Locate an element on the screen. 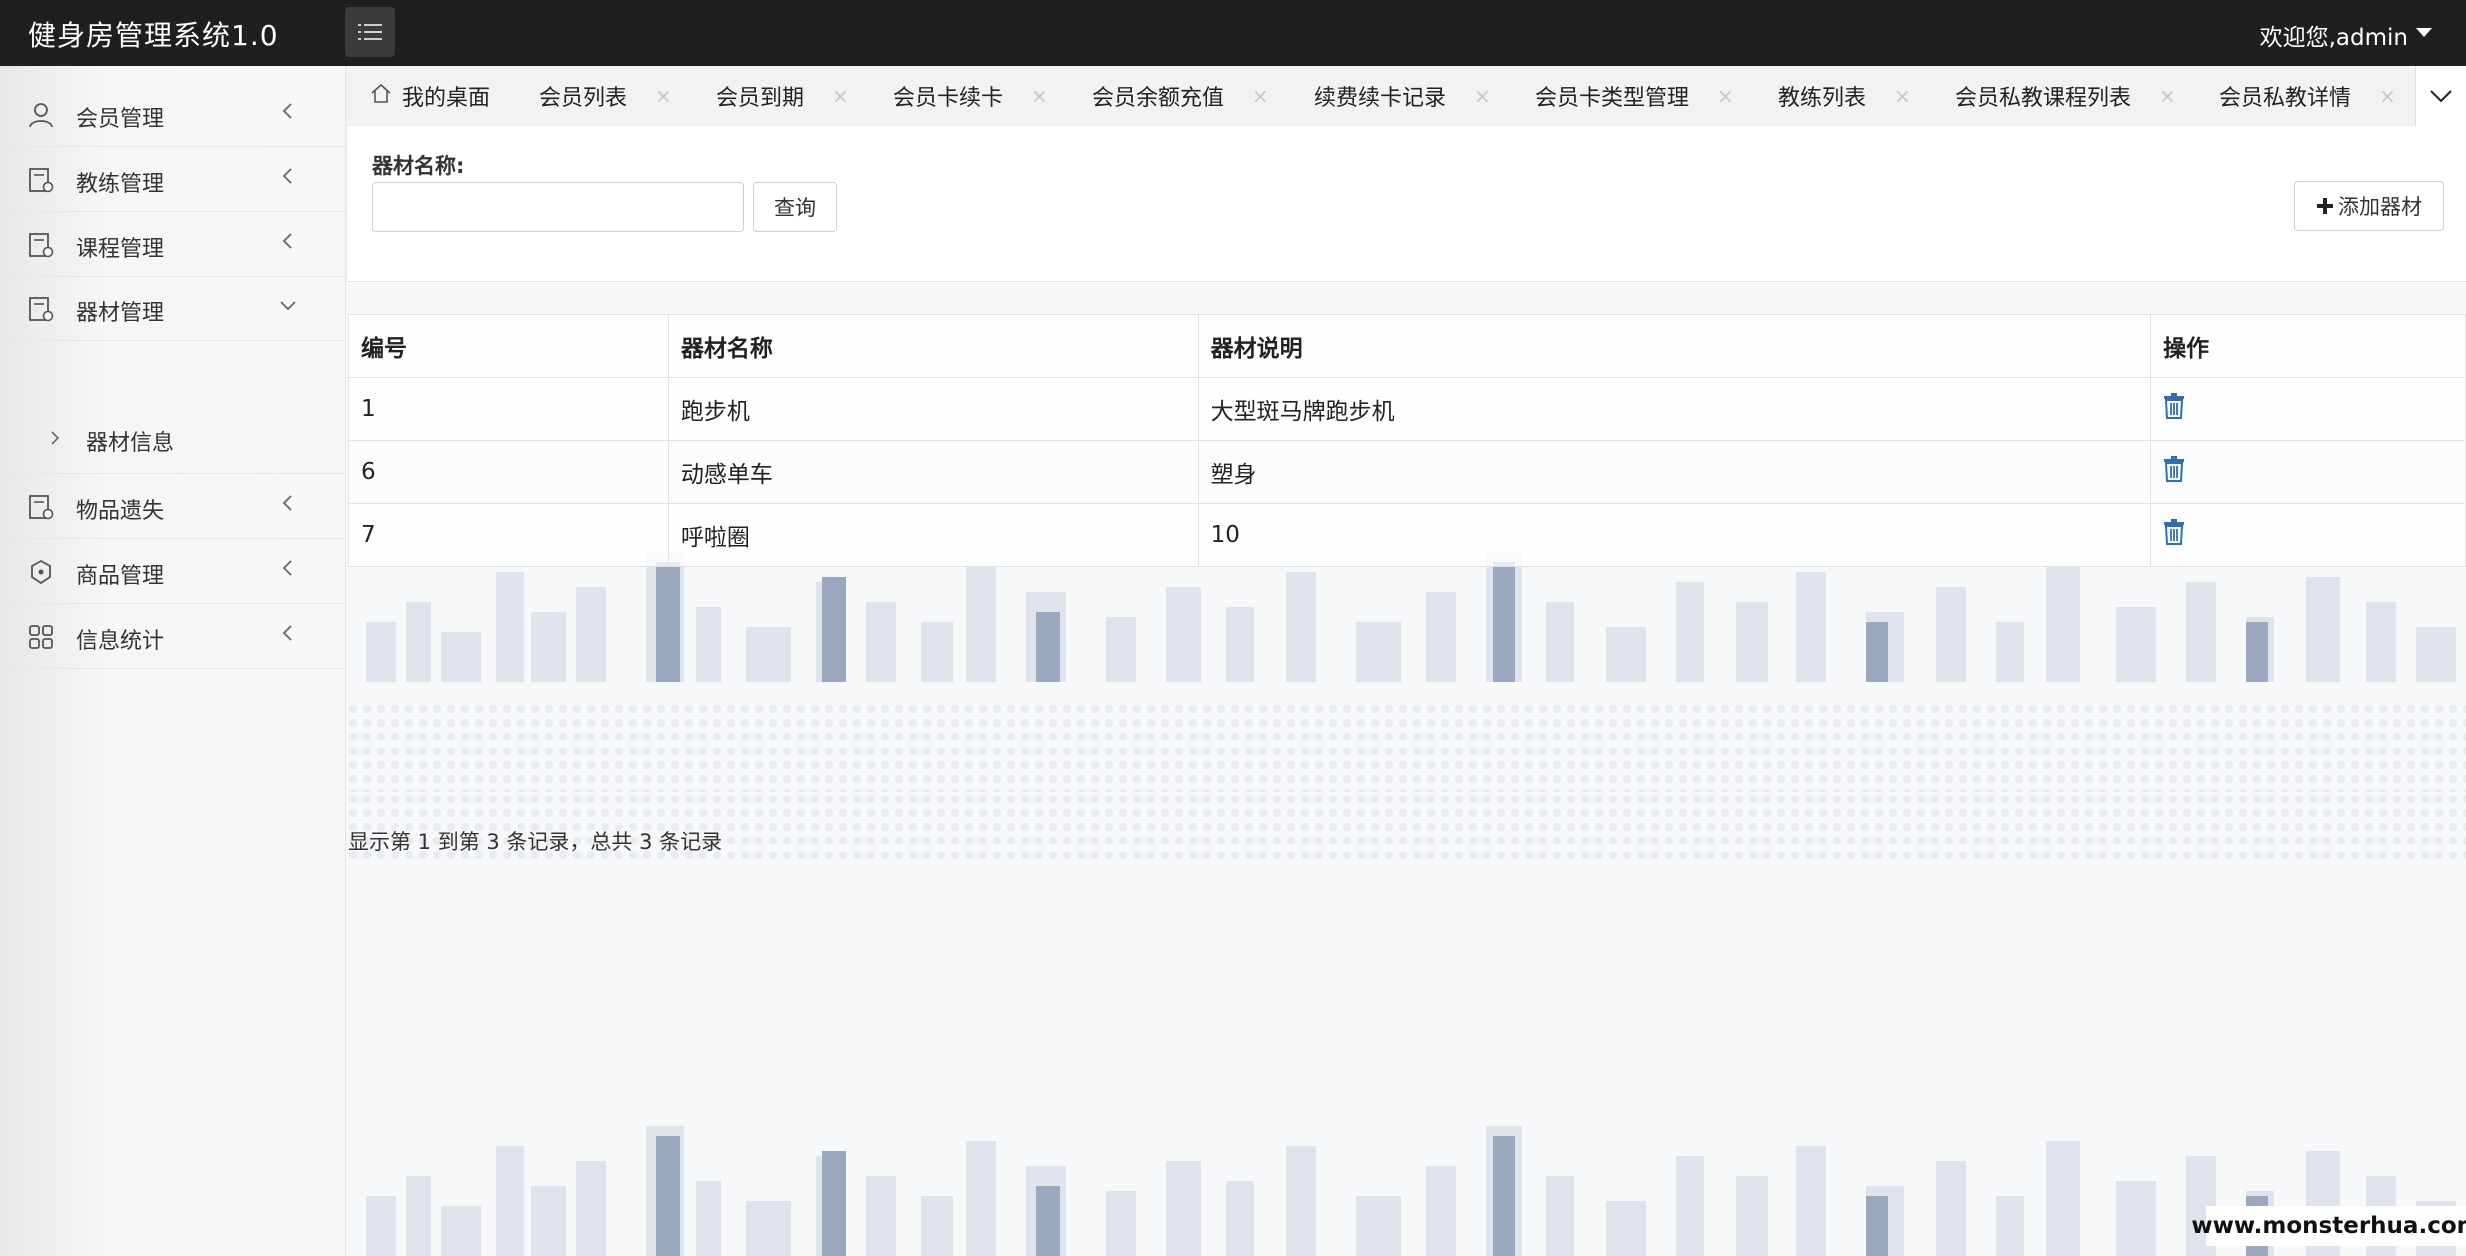 The width and height of the screenshot is (2466, 1256). sidebar-item-goods: 商品管理 is located at coordinates (172, 571).